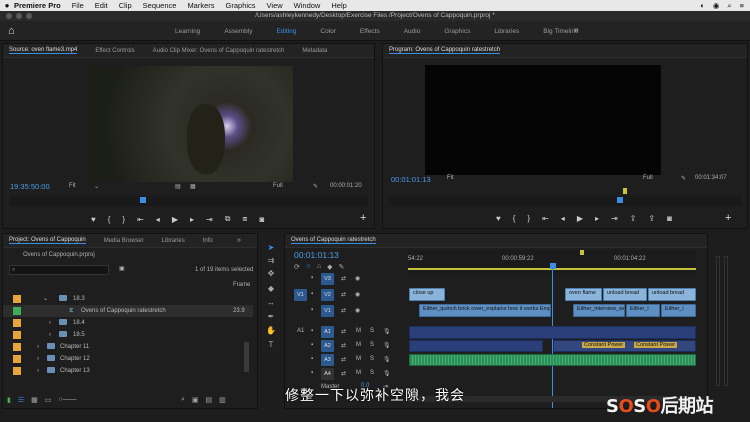 The image size is (750, 422). I want to click on extract-icon: ⇪, so click(651, 218).